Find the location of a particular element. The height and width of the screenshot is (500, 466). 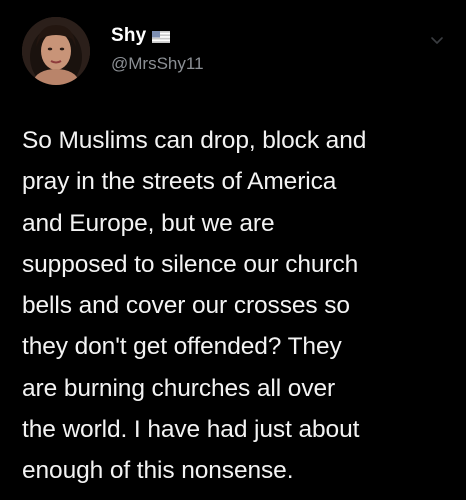

us-flag-icon is located at coordinates (161, 36).